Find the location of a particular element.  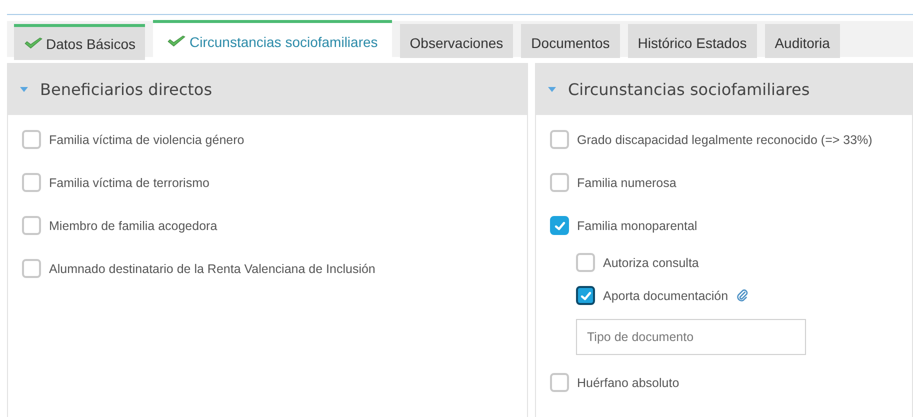

tab: Documentos is located at coordinates (570, 41).